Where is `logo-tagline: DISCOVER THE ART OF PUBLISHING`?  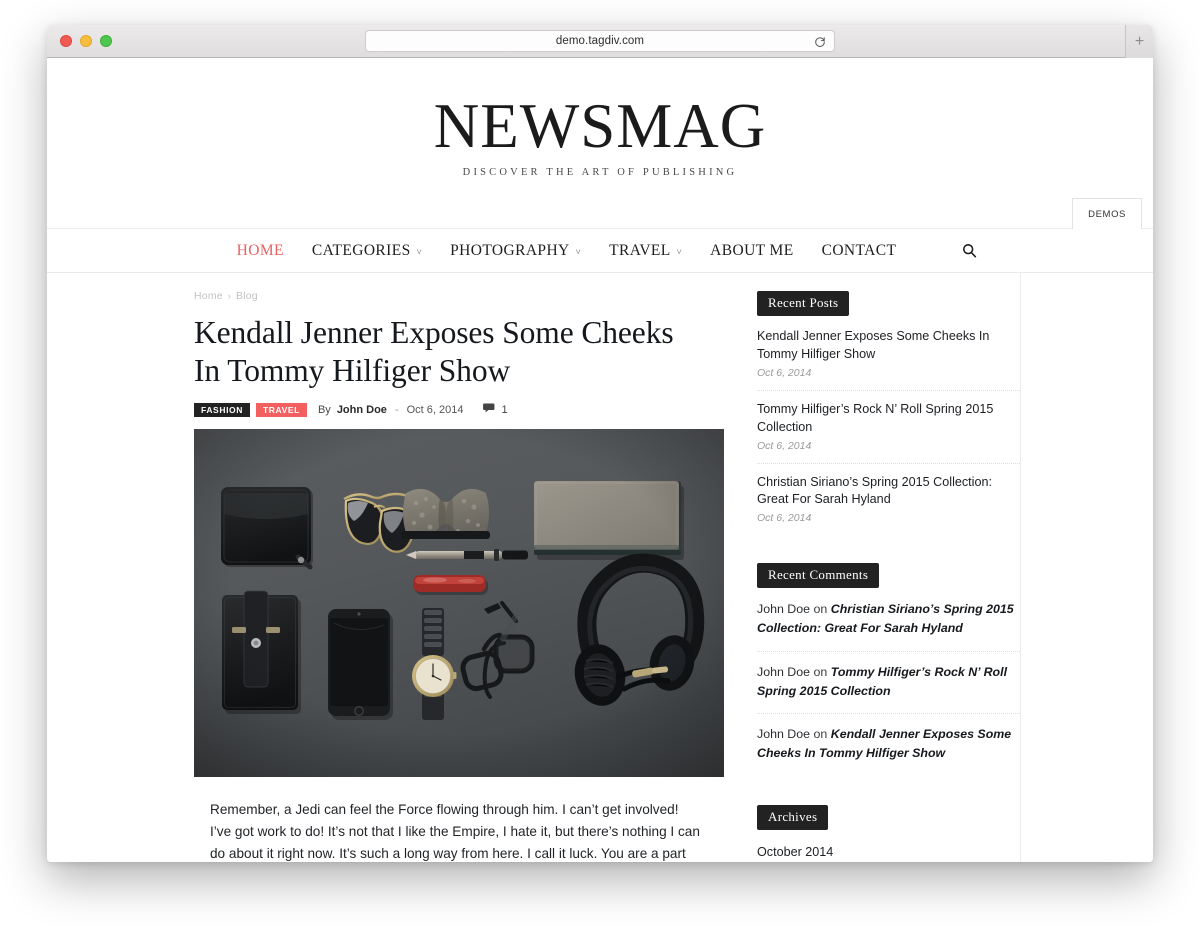
logo-tagline: DISCOVER THE ART OF PUBLISHING is located at coordinates (600, 172).